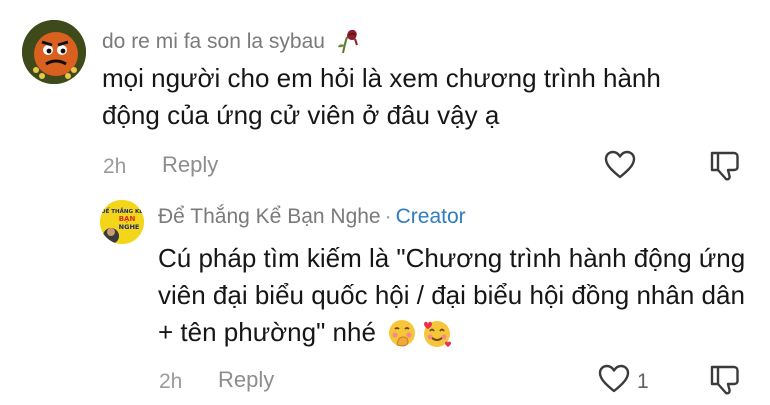 The height and width of the screenshot is (405, 770). I want to click on avatar-text-line3: NGHE, so click(129, 227).